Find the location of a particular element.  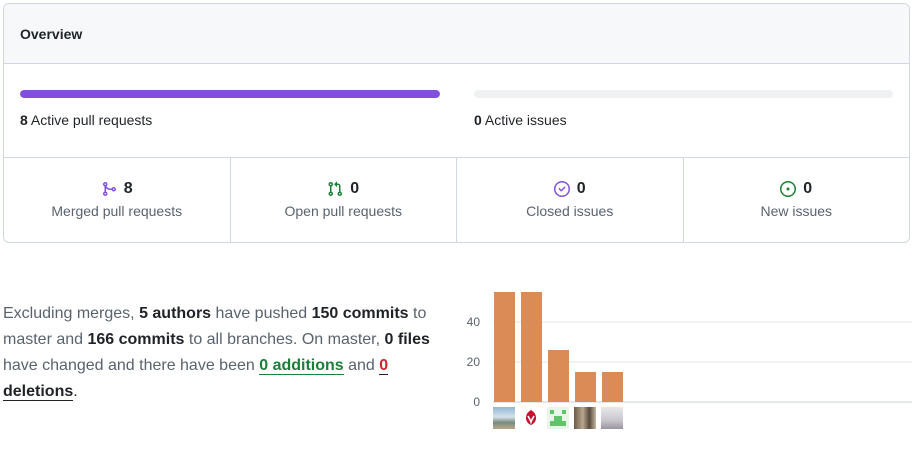

pull-requests-progress: 8 Active pull requests is located at coordinates (230, 109).